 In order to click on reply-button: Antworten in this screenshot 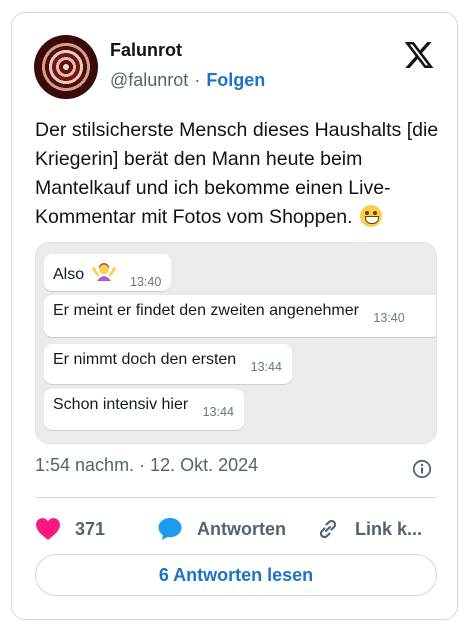, I will do `click(221, 529)`.